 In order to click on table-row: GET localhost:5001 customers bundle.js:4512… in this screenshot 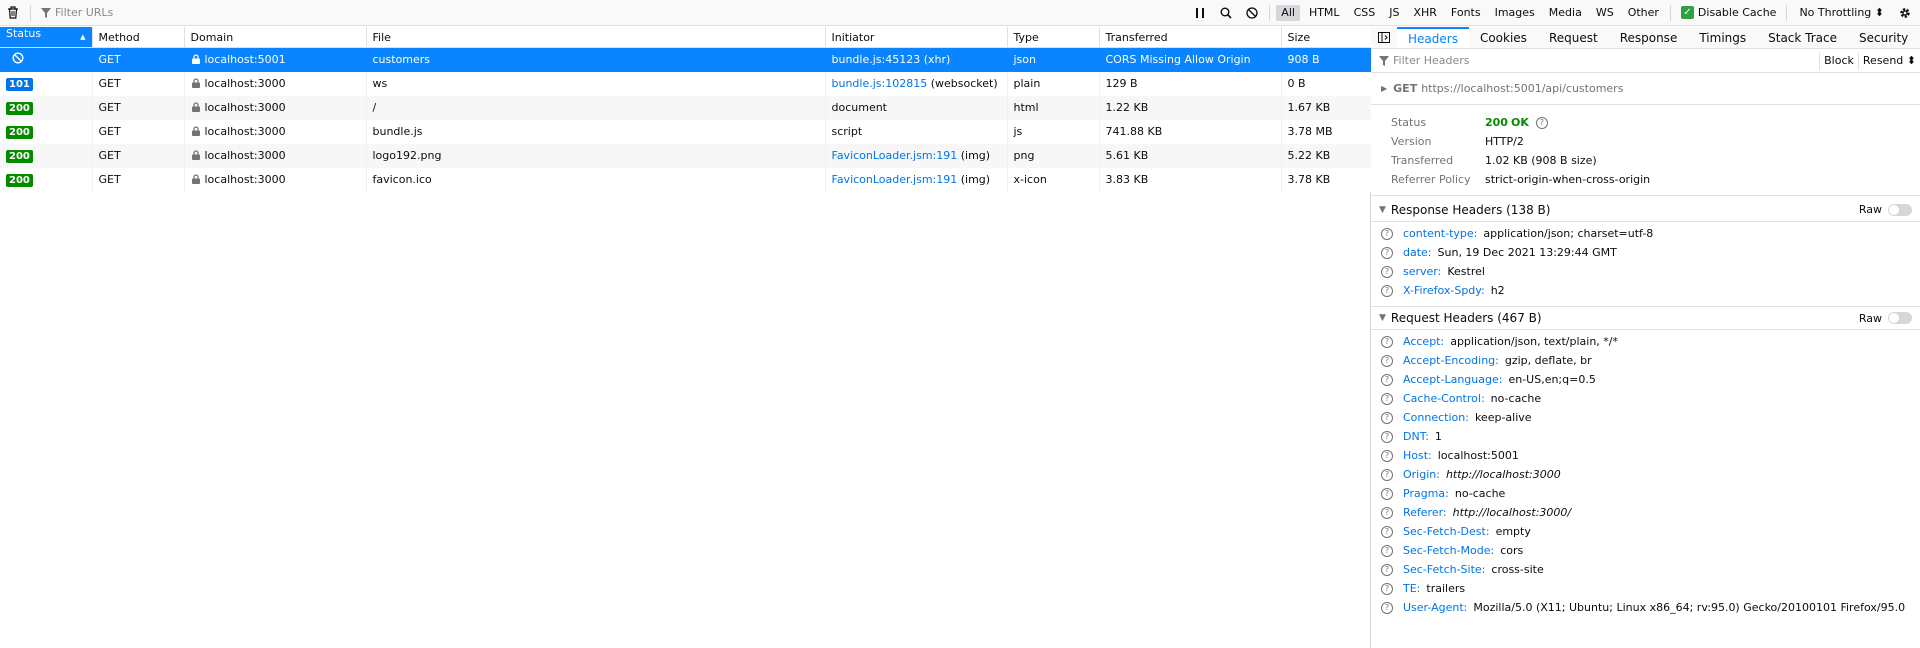, I will do `click(686, 59)`.